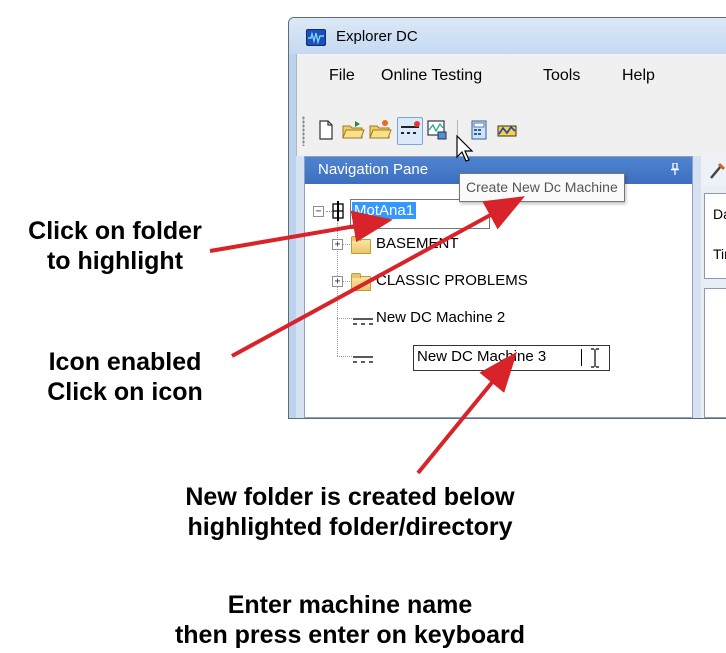 This screenshot has height=653, width=726. Describe the element at coordinates (350, 605) in the screenshot. I see `annotation-line: Enter machine name` at that location.